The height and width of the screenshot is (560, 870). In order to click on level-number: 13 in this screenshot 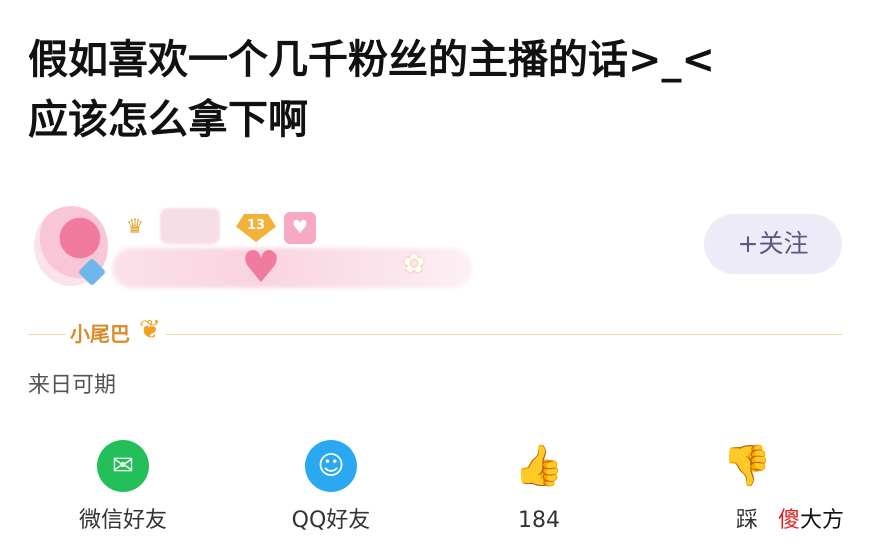, I will do `click(256, 225)`.